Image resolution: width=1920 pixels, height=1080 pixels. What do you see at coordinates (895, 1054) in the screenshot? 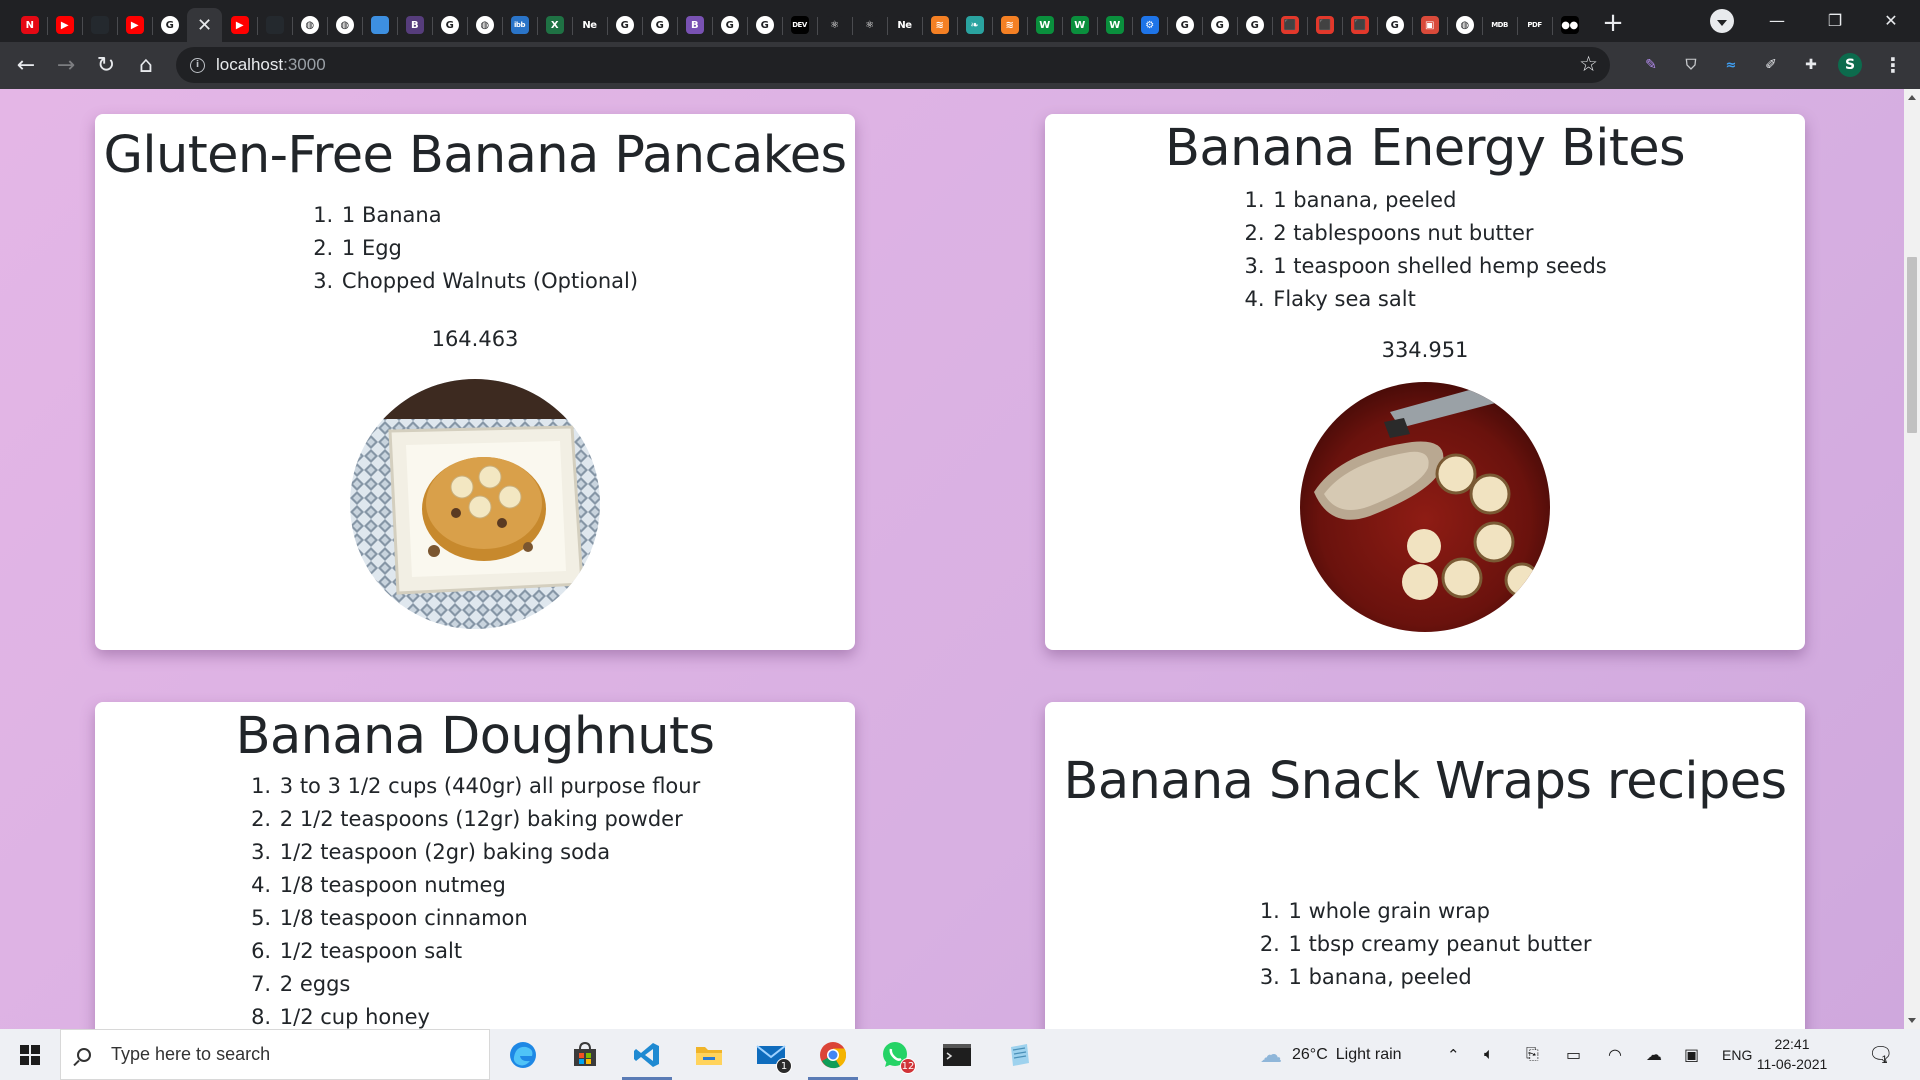
I see `whatsapp-taskbar-button: 12` at bounding box center [895, 1054].